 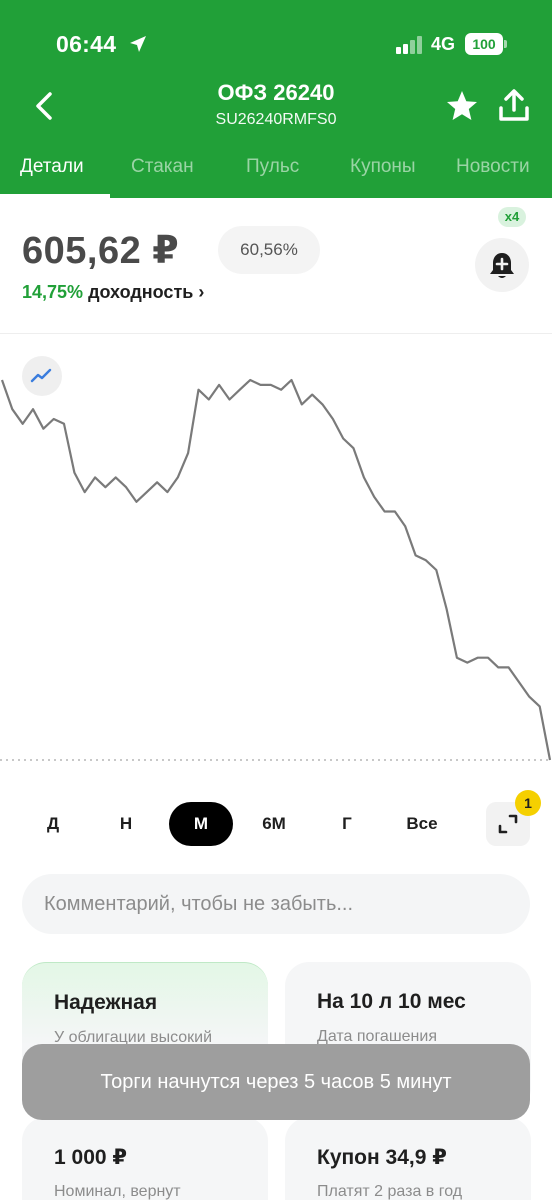 I want to click on card-title: Купон 34,9 ₽, so click(x=382, y=1157).